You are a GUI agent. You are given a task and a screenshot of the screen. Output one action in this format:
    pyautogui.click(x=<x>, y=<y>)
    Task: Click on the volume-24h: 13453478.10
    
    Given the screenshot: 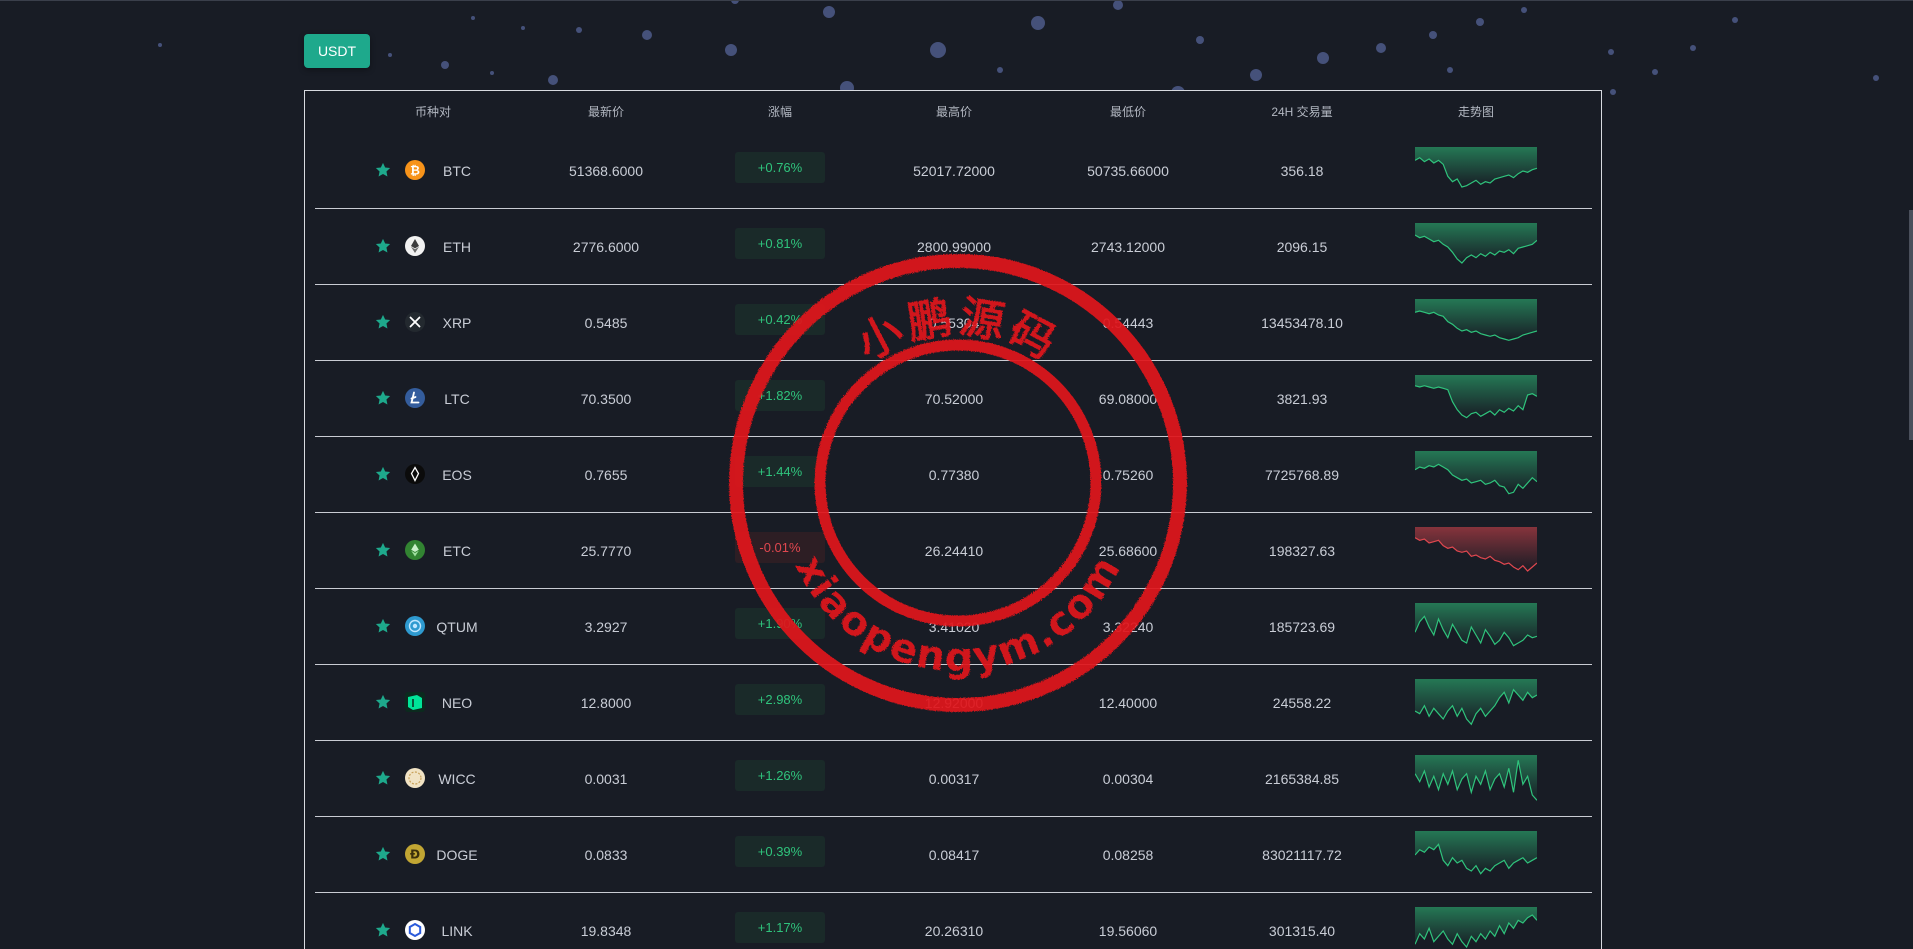 What is the action you would take?
    pyautogui.click(x=1302, y=323)
    